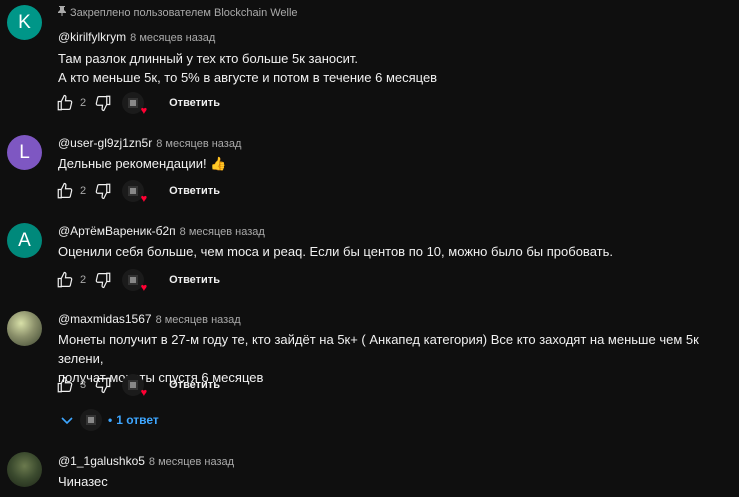 This screenshot has width=739, height=497. What do you see at coordinates (92, 37) in the screenshot?
I see `author-name: @kirilfylkrym` at bounding box center [92, 37].